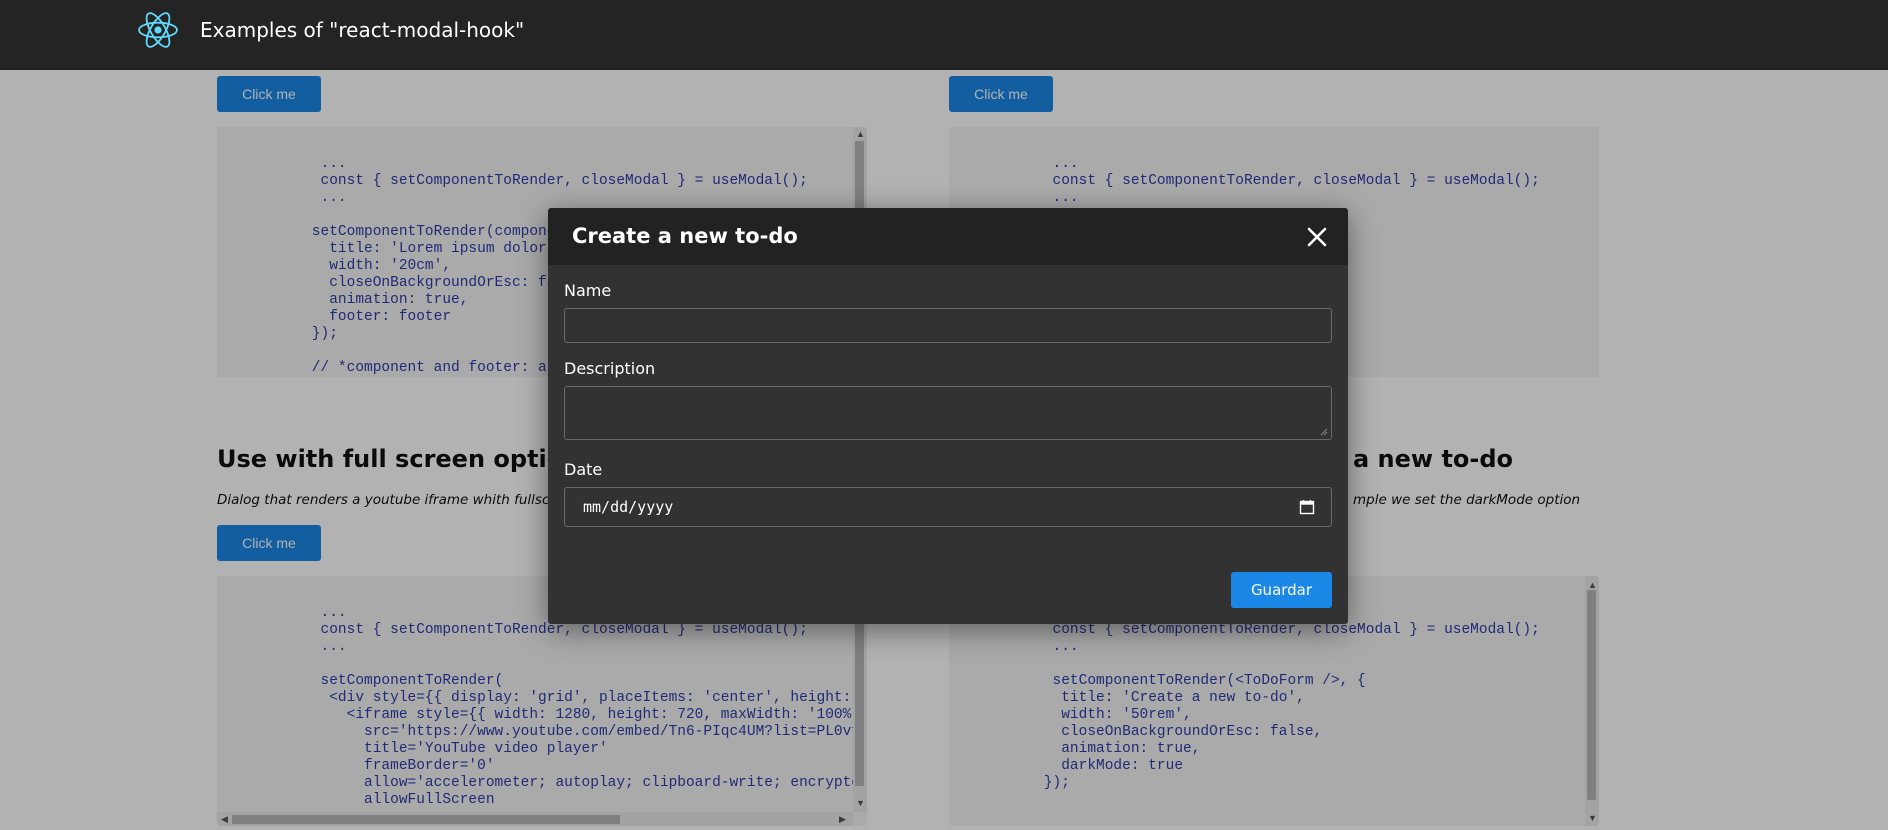 Image resolution: width=1888 pixels, height=830 pixels. I want to click on app-title: Examples of "react-modal-hook", so click(362, 30).